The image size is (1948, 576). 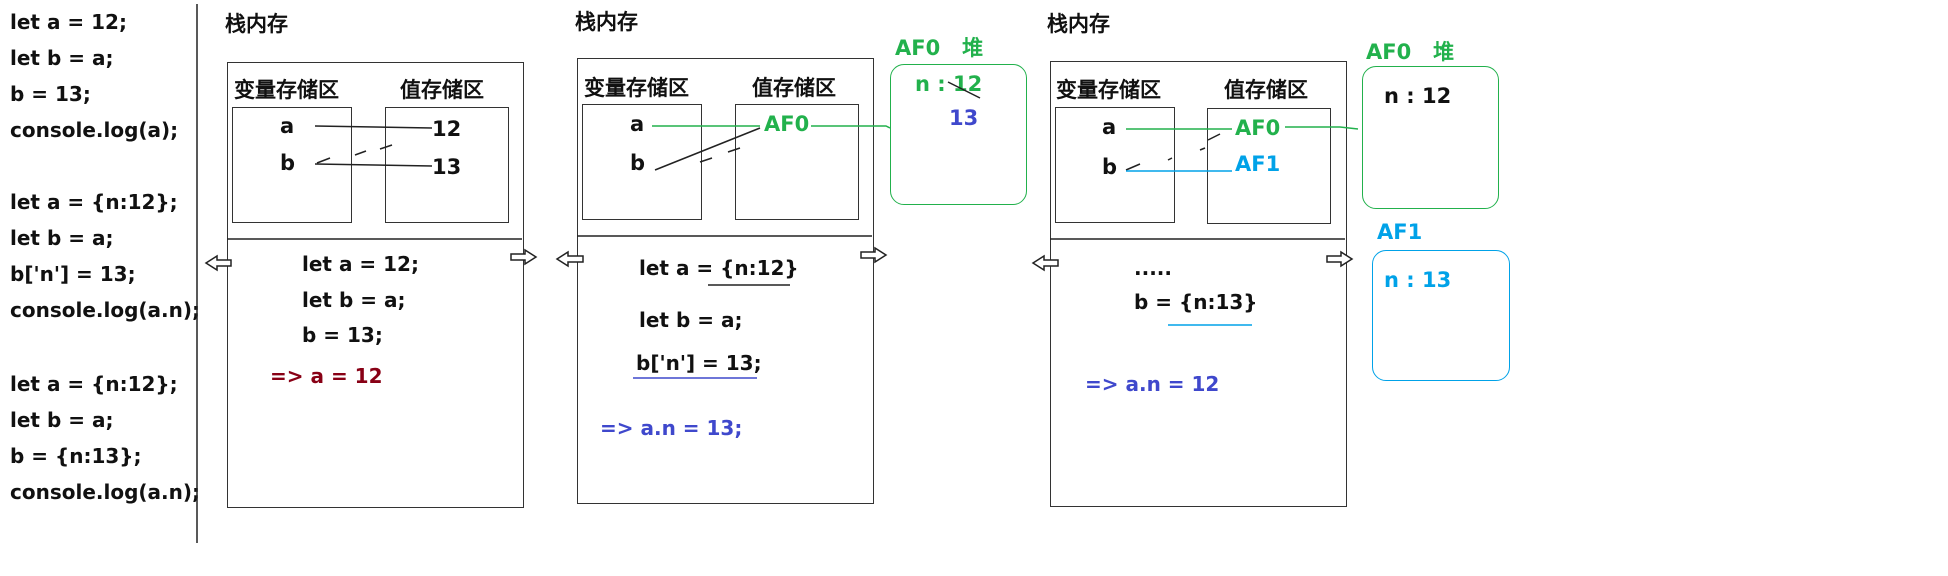 I want to click on connector-a, so click(x=373, y=127).